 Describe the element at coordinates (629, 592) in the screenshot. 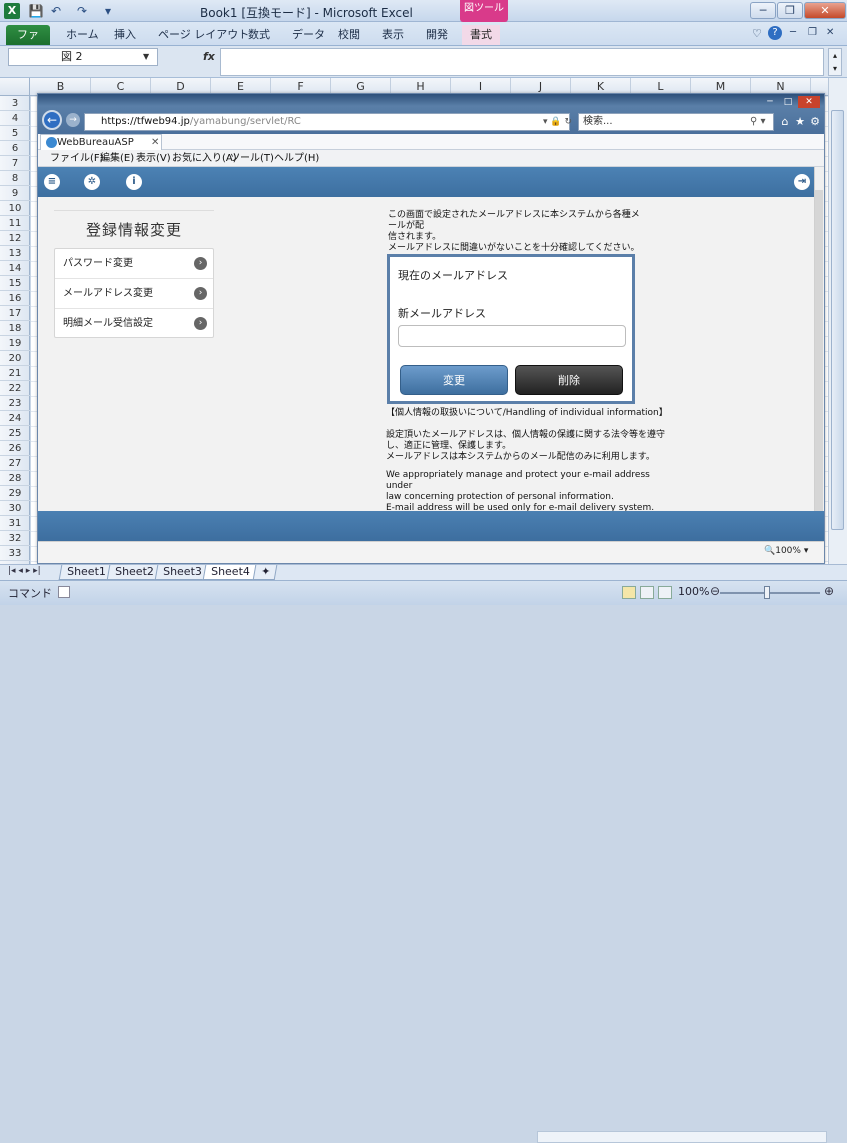

I see `normal-view-icon` at that location.